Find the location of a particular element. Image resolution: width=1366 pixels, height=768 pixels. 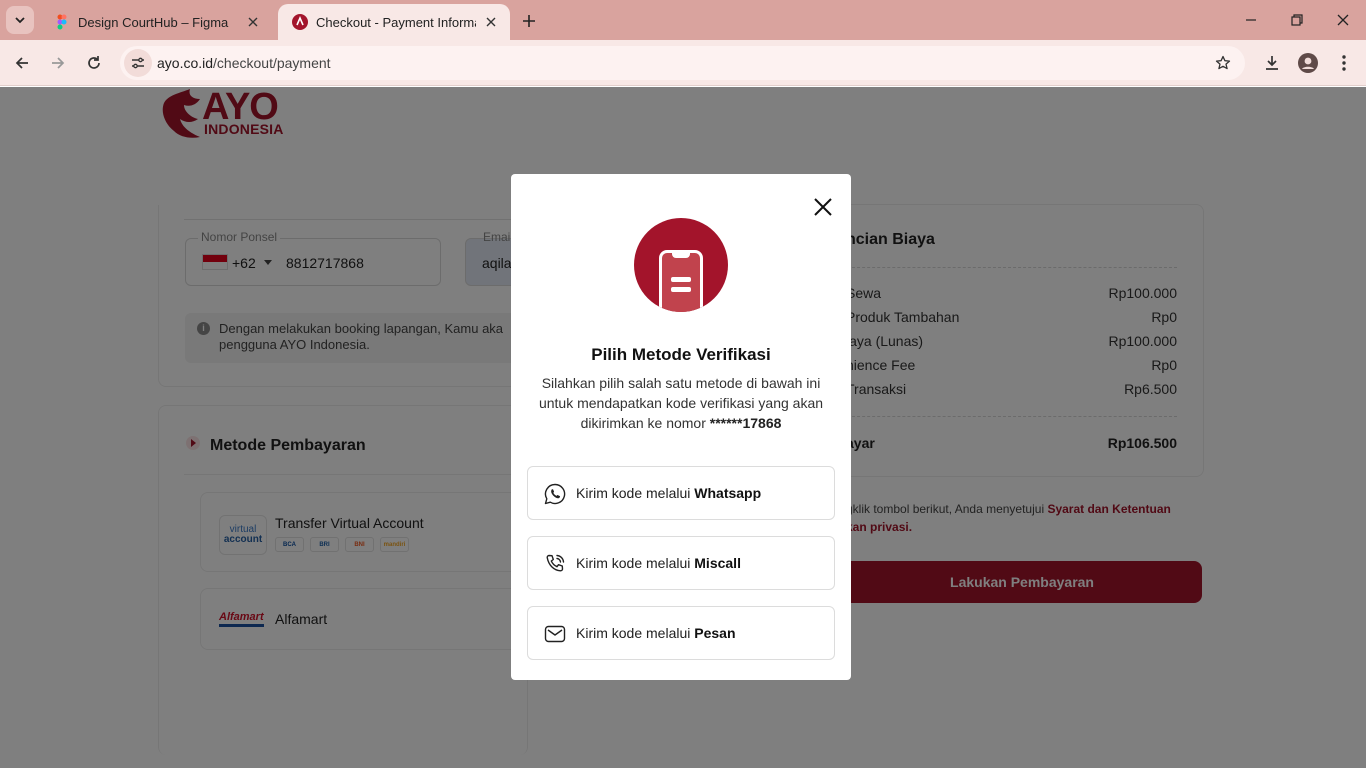

tab-title: Design CourtHub – Figma is located at coordinates (153, 22).